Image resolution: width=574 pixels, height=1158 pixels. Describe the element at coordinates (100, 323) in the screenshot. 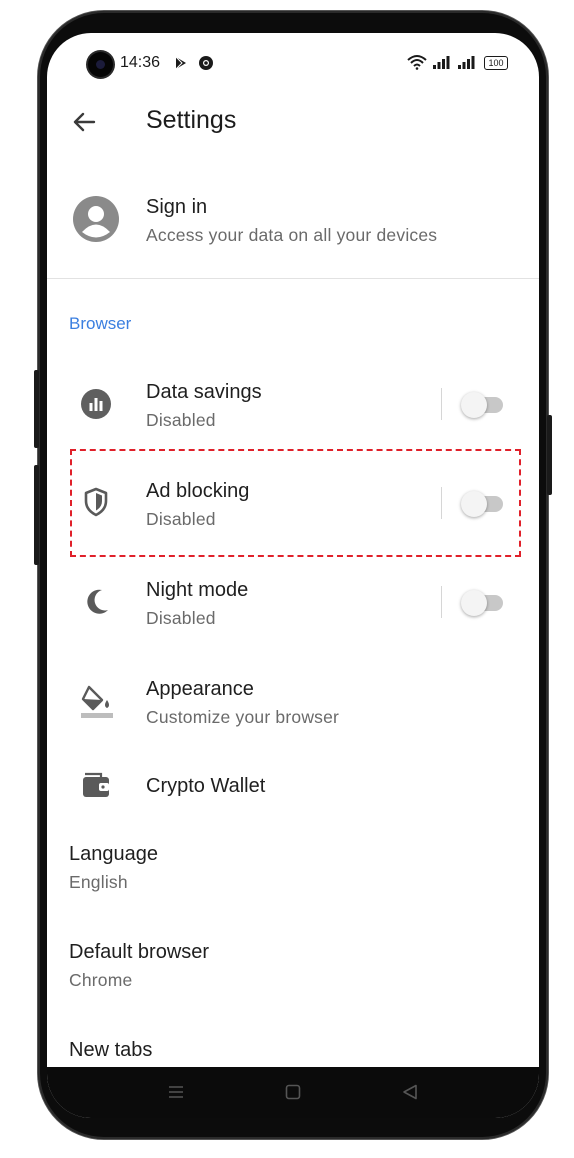

I see `section-header-browser: Browser` at that location.